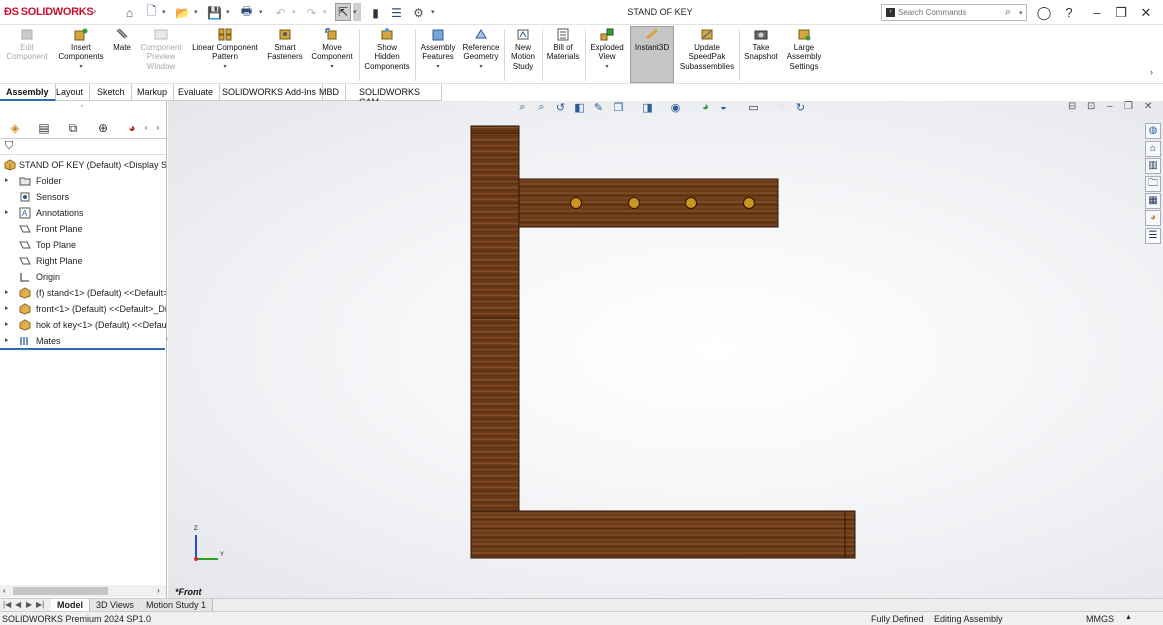 The height and width of the screenshot is (625, 1163). What do you see at coordinates (607, 55) in the screenshot?
I see `exploded-view-button: Exploded View ▾` at bounding box center [607, 55].